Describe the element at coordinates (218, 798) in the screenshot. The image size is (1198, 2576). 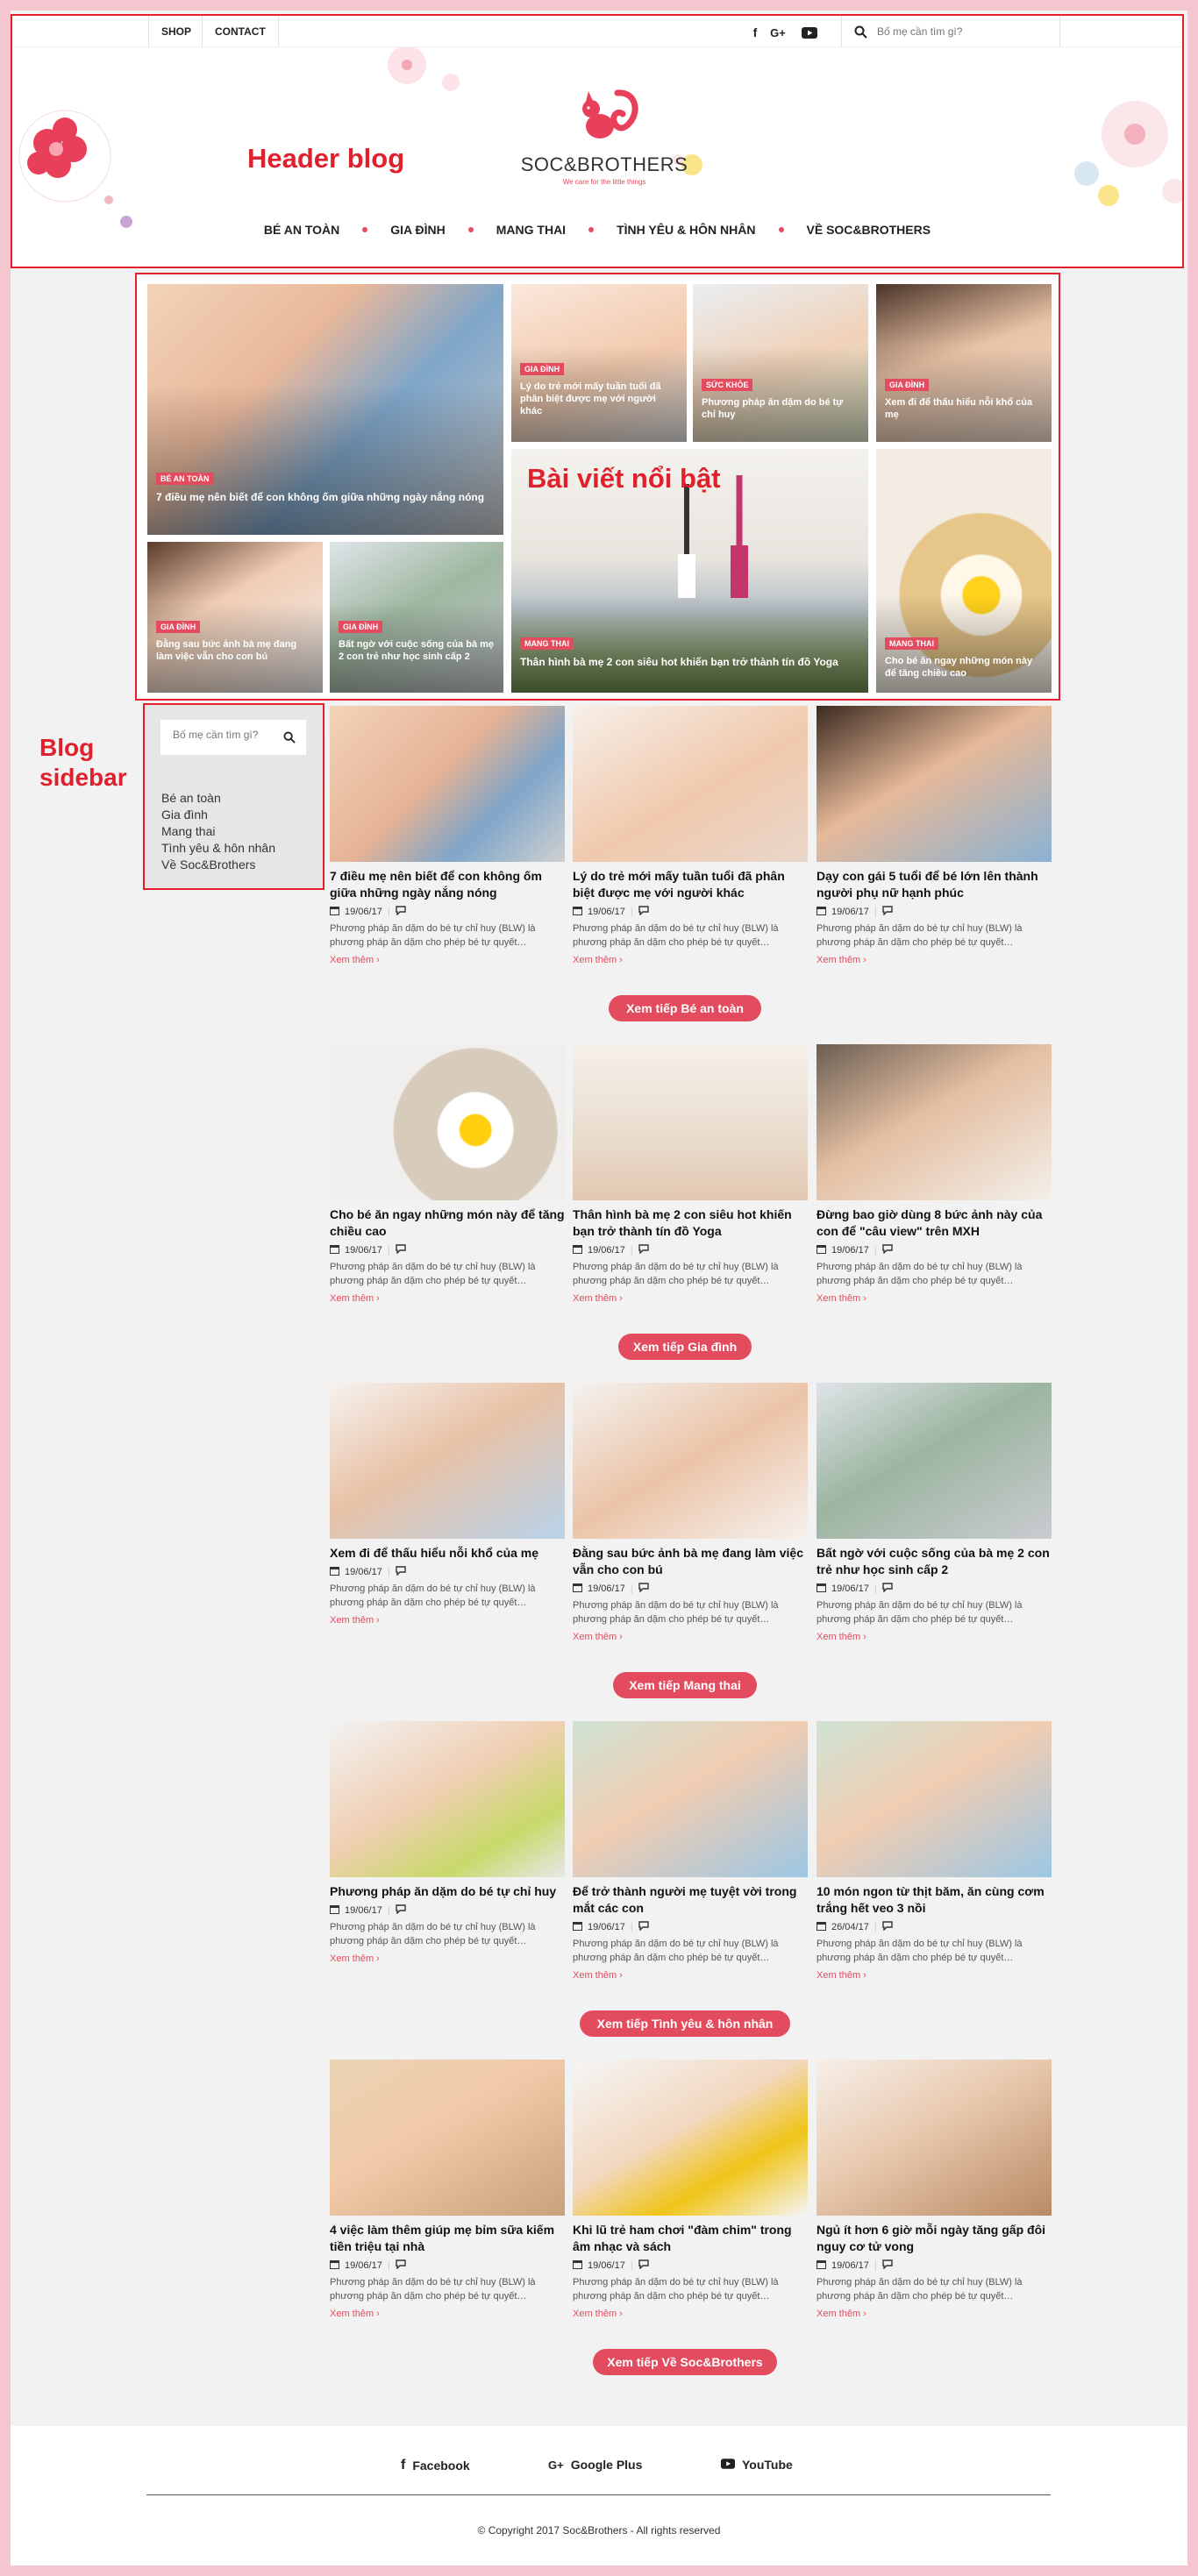
I see `sidebar-category-be-an-toan: Bé an toàn` at that location.